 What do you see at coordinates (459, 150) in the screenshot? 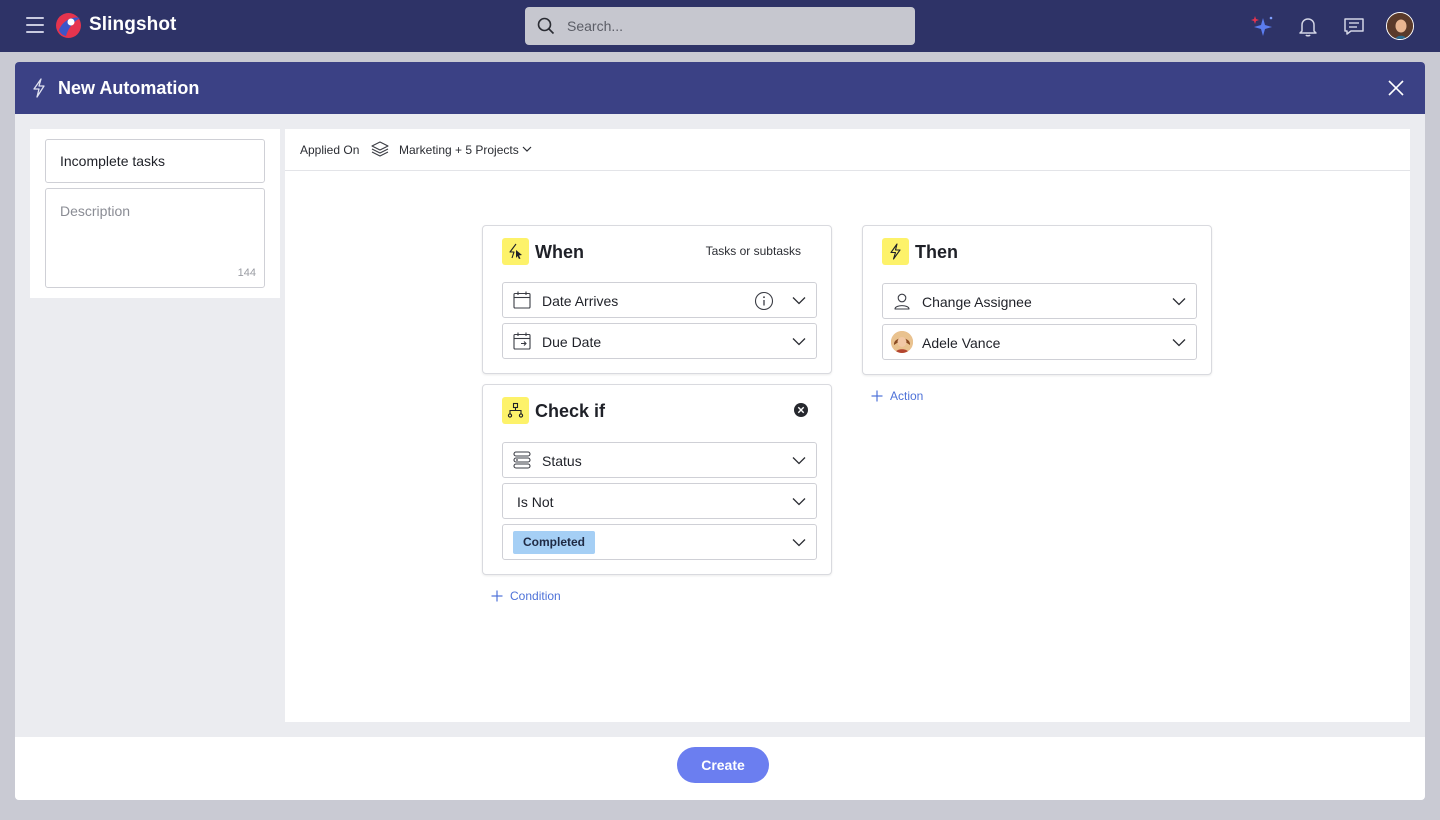
I see `applied-on-dropdown: Marketing + 5 Projects` at bounding box center [459, 150].